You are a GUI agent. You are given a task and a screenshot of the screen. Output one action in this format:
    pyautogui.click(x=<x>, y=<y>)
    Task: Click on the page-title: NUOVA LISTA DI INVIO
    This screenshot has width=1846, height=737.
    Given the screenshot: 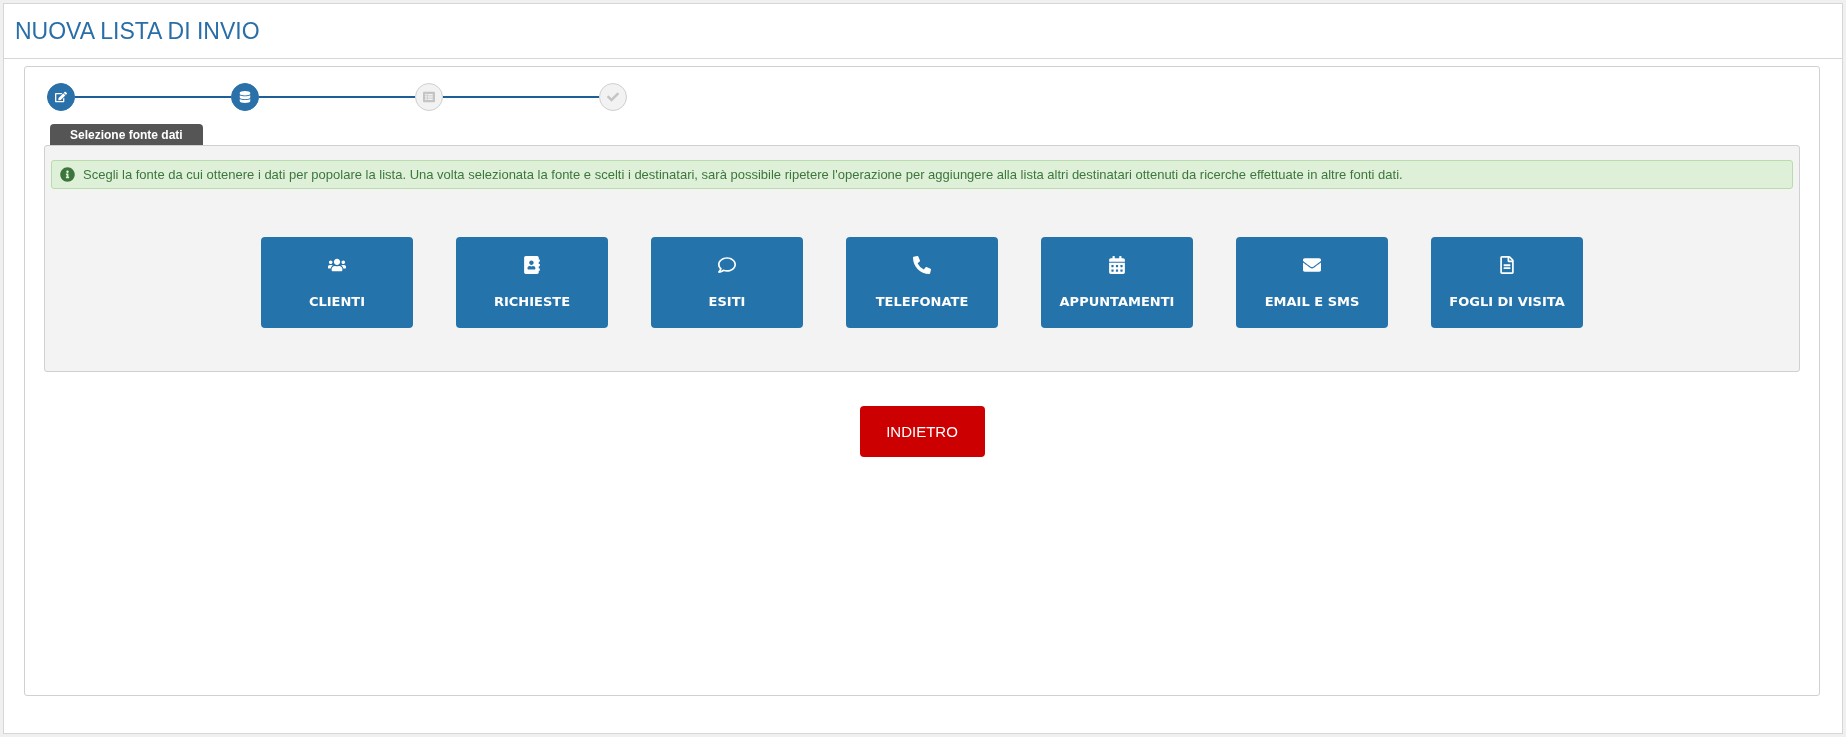 What is the action you would take?
    pyautogui.click(x=137, y=31)
    